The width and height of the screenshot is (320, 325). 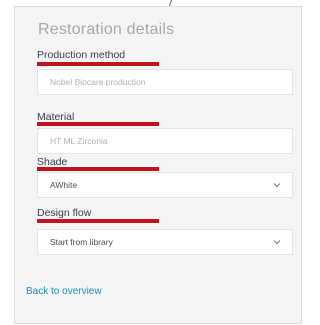 I want to click on design-flow-underline, so click(x=98, y=221).